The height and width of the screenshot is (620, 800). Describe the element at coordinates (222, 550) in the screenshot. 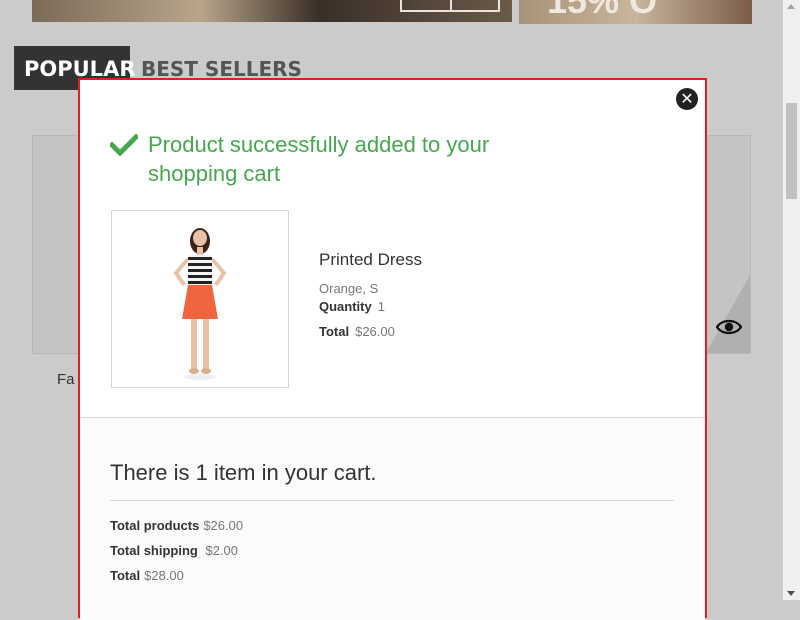

I see `total-shipping-value: $2.00` at that location.